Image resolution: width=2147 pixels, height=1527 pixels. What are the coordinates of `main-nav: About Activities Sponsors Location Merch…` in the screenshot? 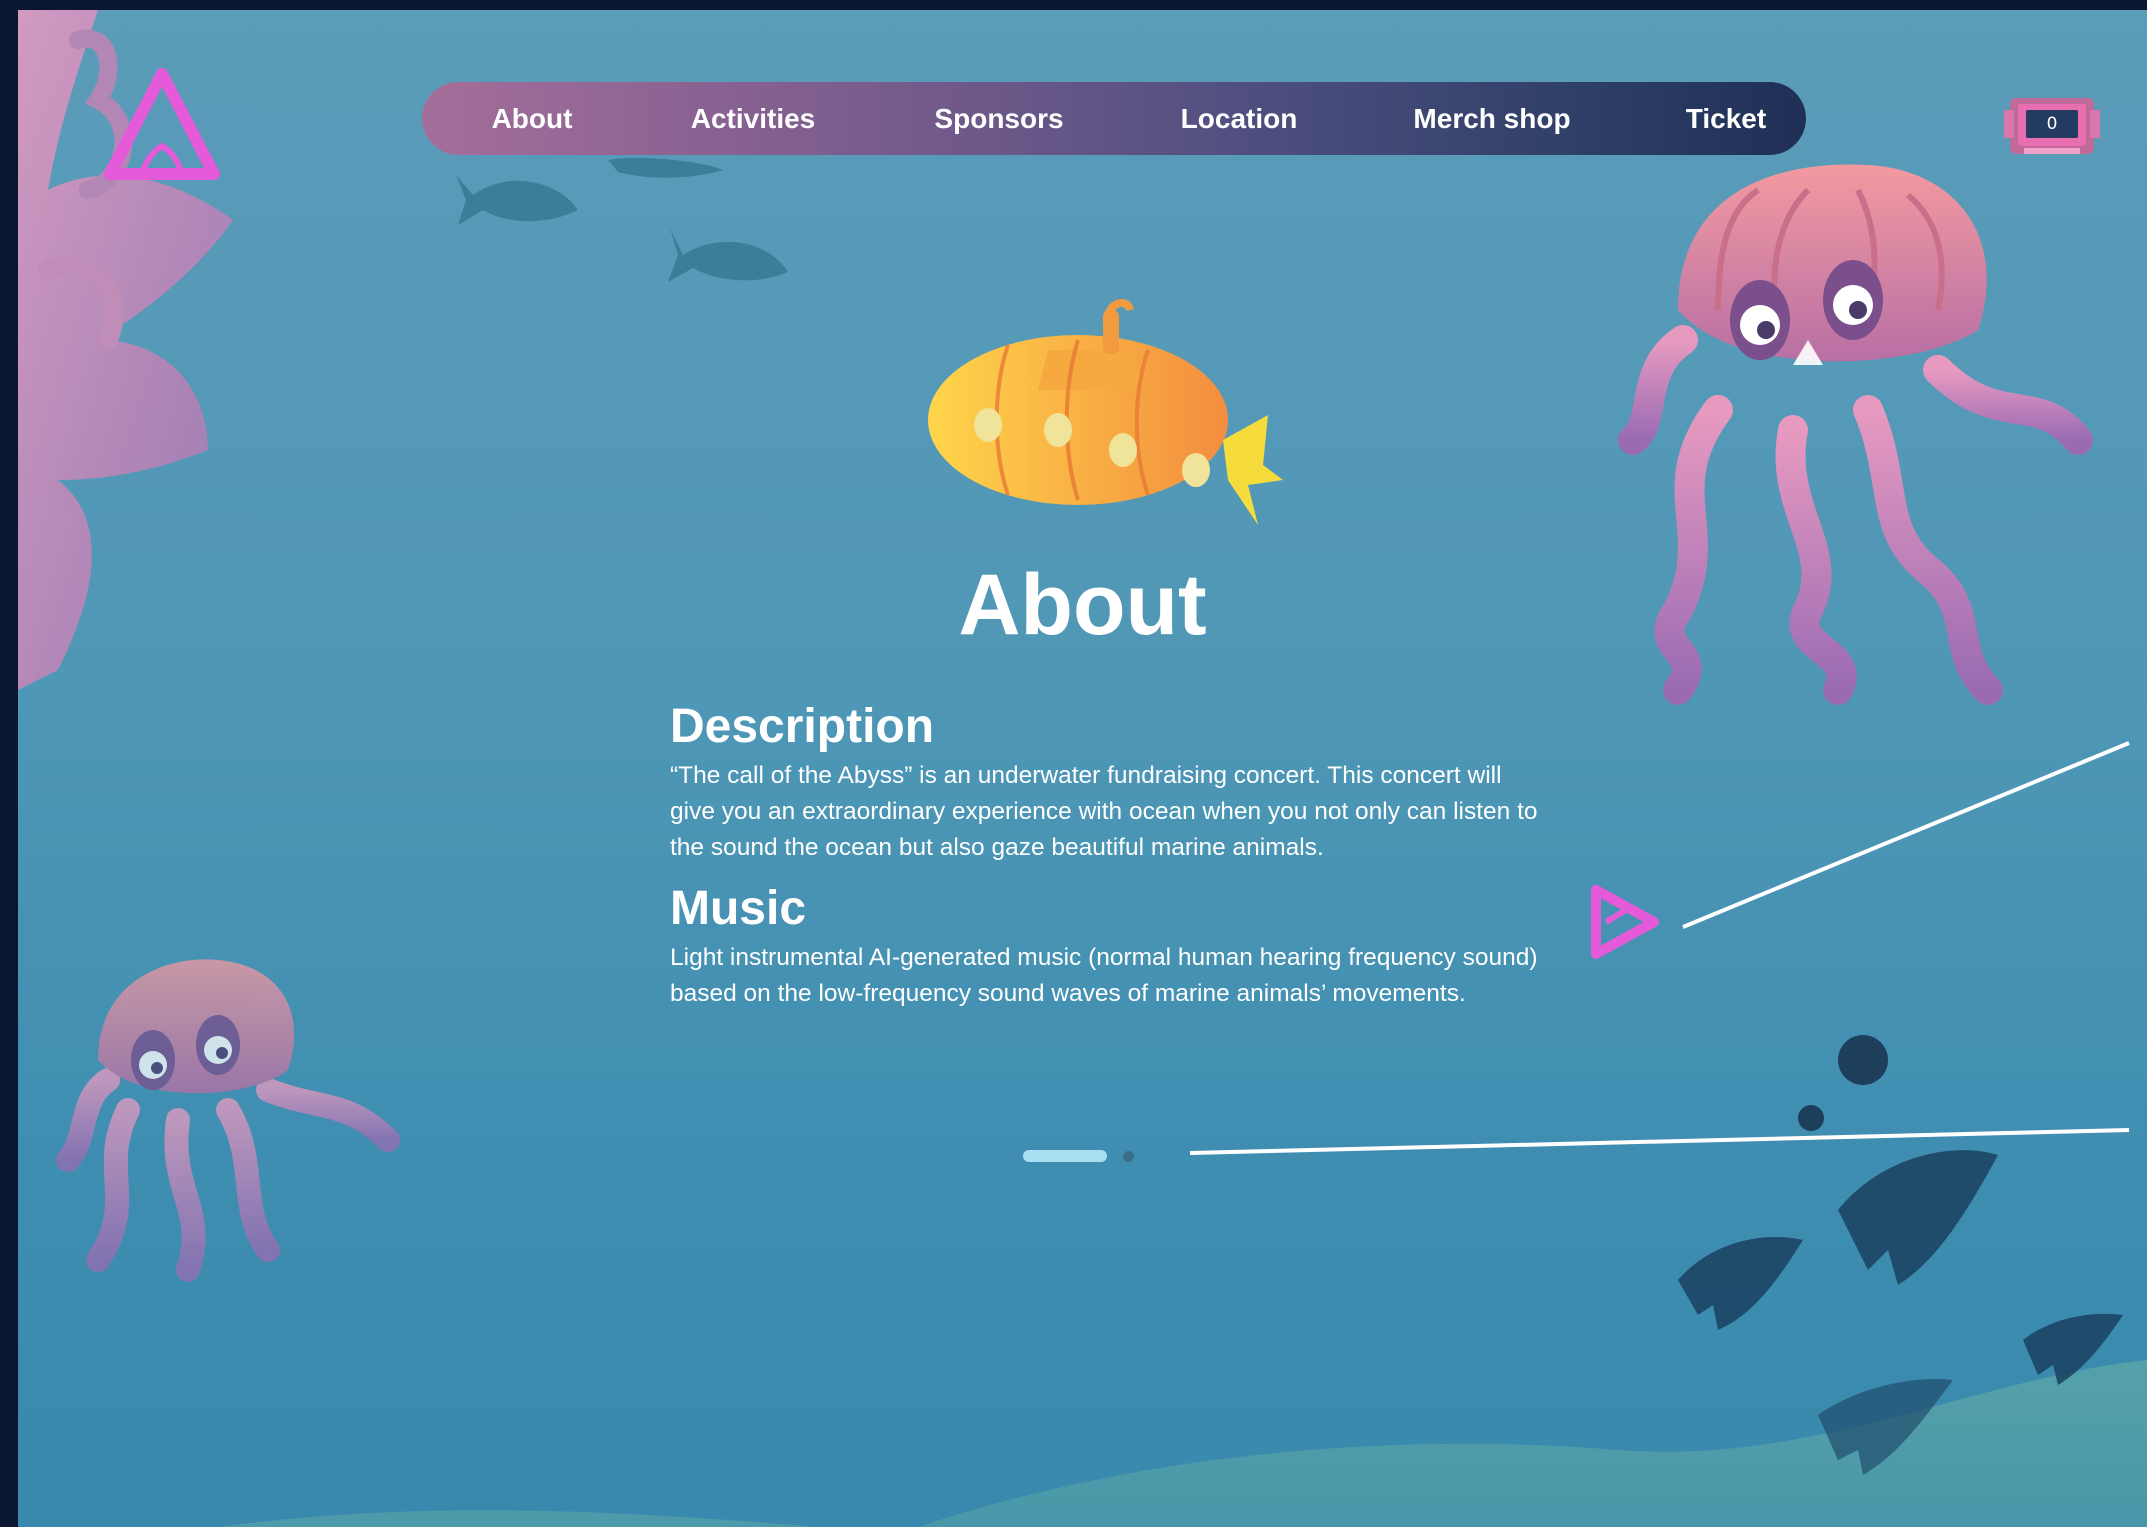 It's located at (1114, 118).